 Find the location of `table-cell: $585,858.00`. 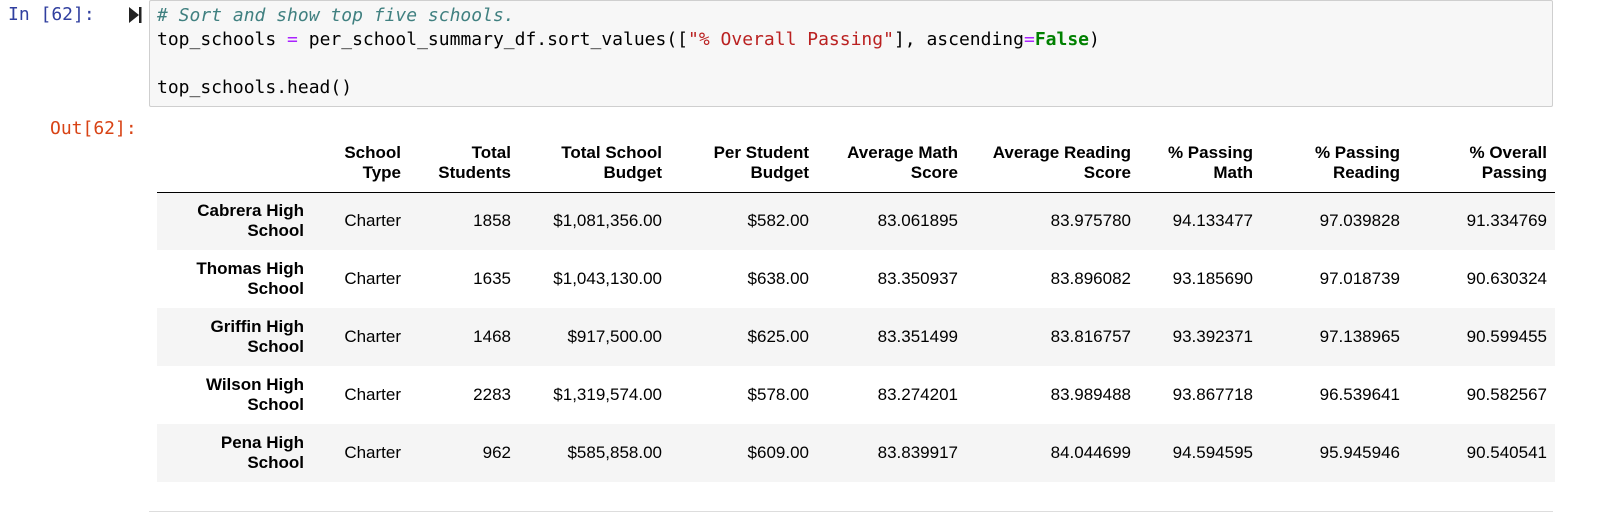

table-cell: $585,858.00 is located at coordinates (614, 452).